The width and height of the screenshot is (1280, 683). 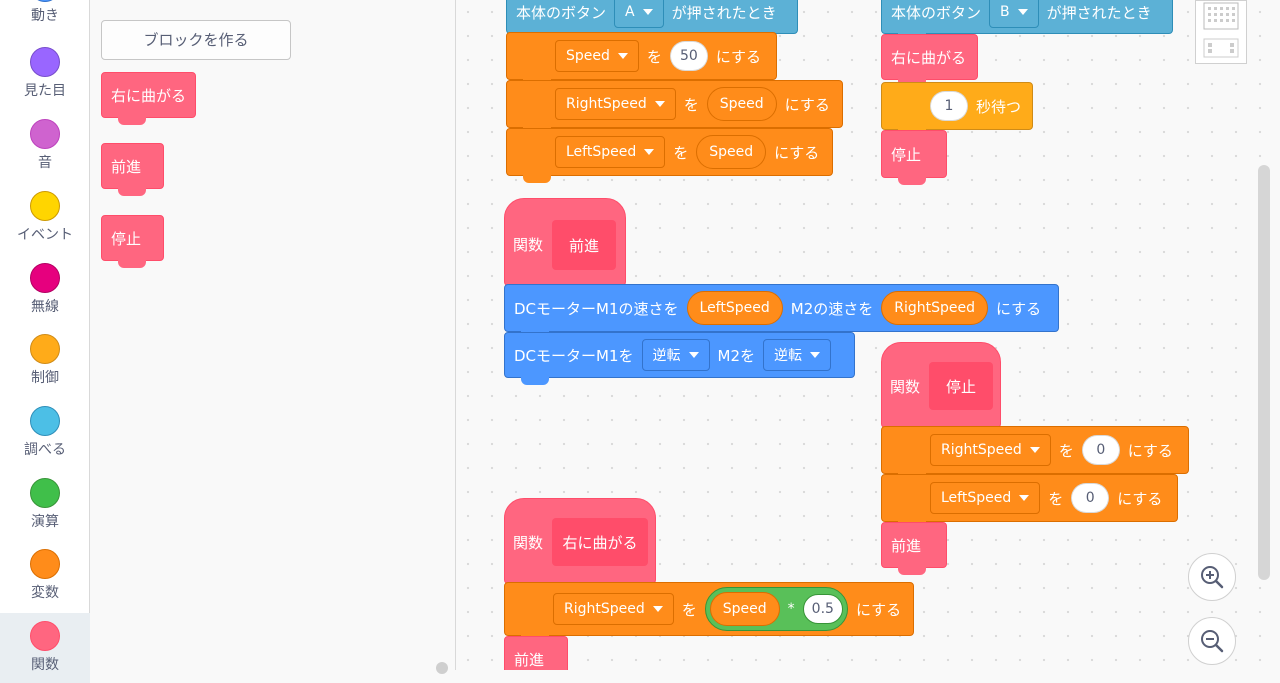 I want to click on function-prototype: 右に曲がる, so click(x=600, y=542).